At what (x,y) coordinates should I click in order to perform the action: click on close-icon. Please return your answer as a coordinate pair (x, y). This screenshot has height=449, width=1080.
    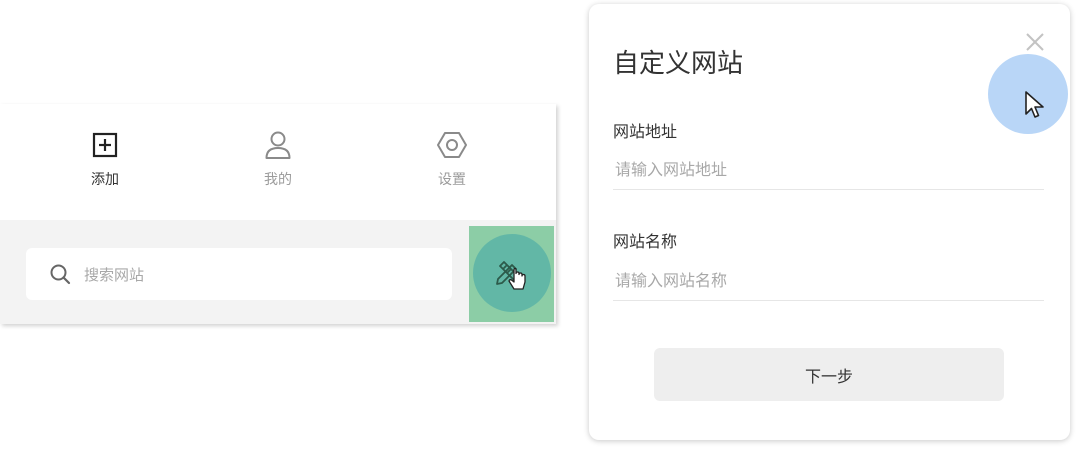
    Looking at the image, I should click on (1035, 42).